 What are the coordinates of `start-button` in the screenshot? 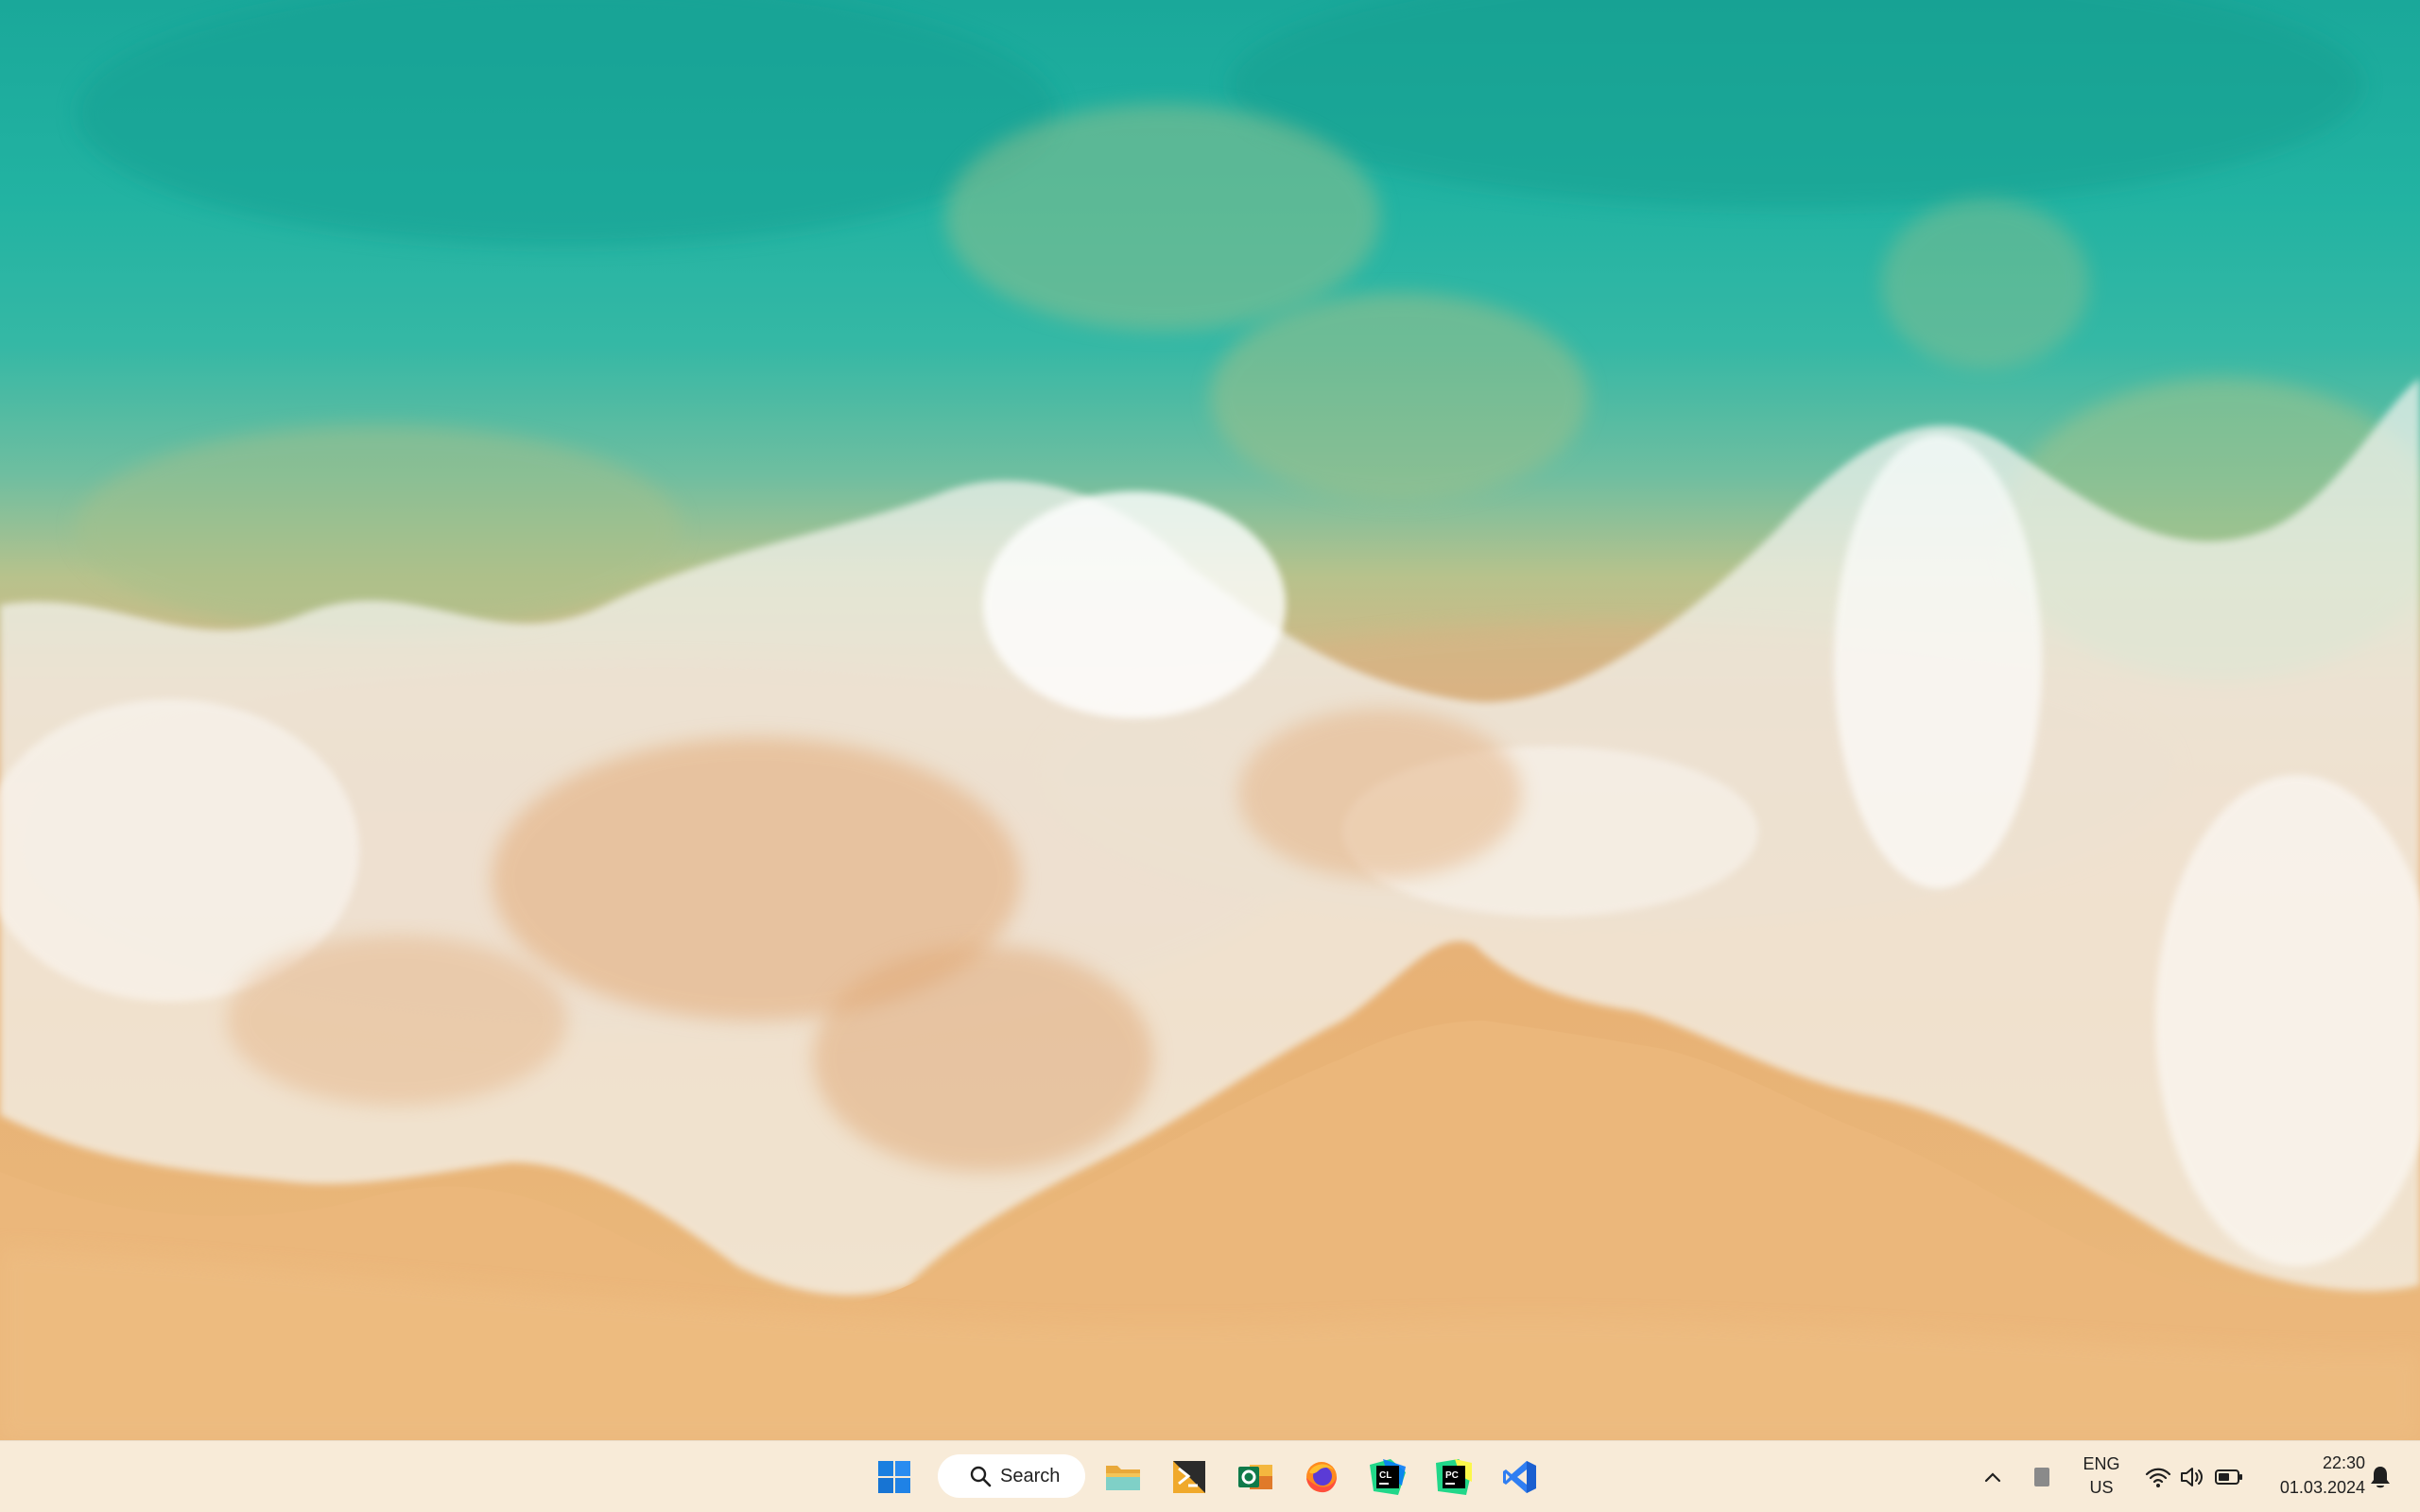 It's located at (895, 1477).